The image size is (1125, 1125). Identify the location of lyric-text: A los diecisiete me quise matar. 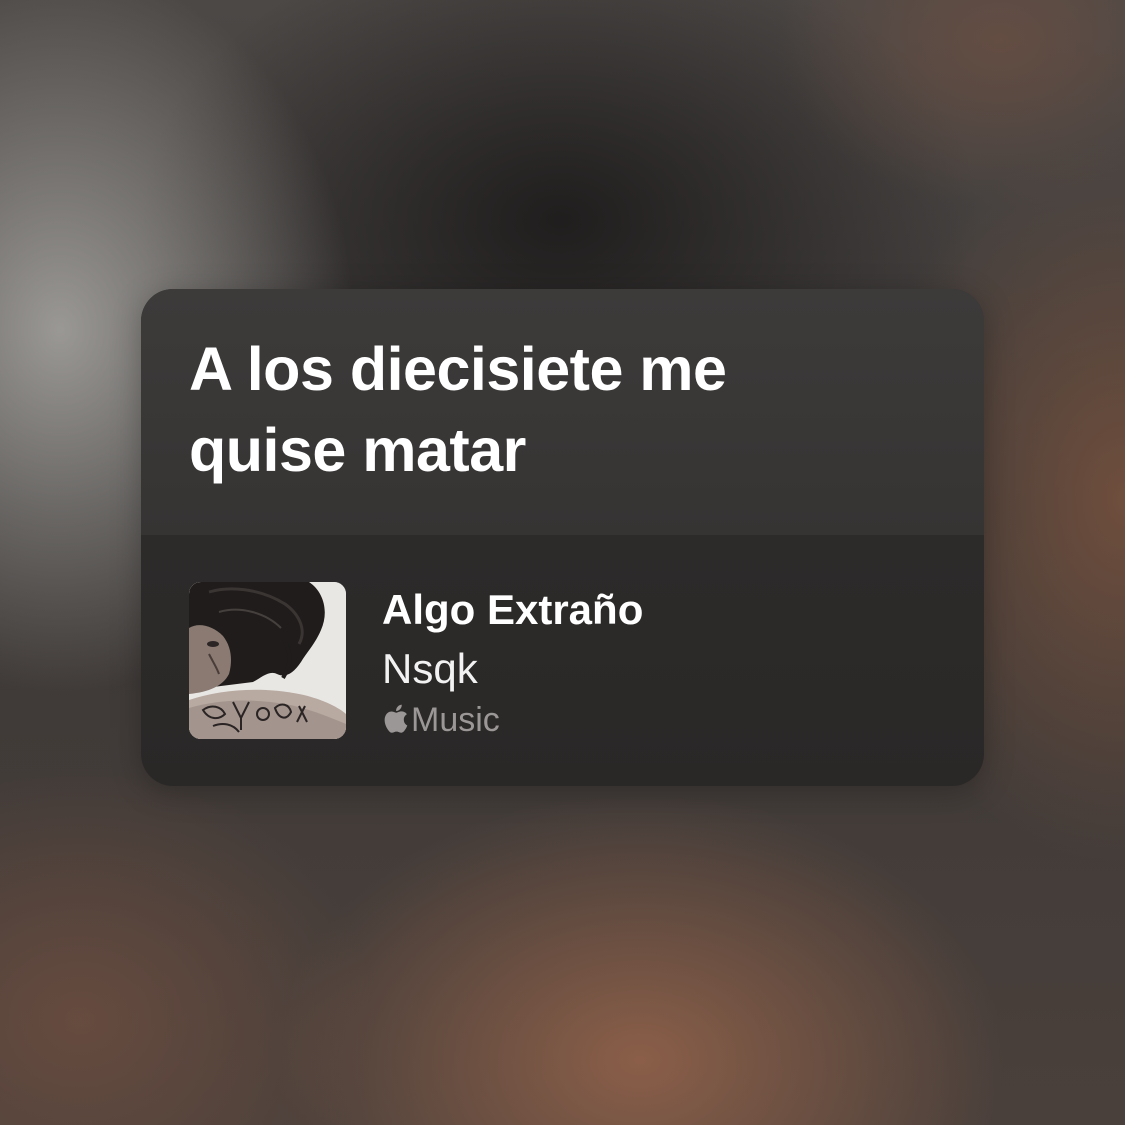
(458, 409).